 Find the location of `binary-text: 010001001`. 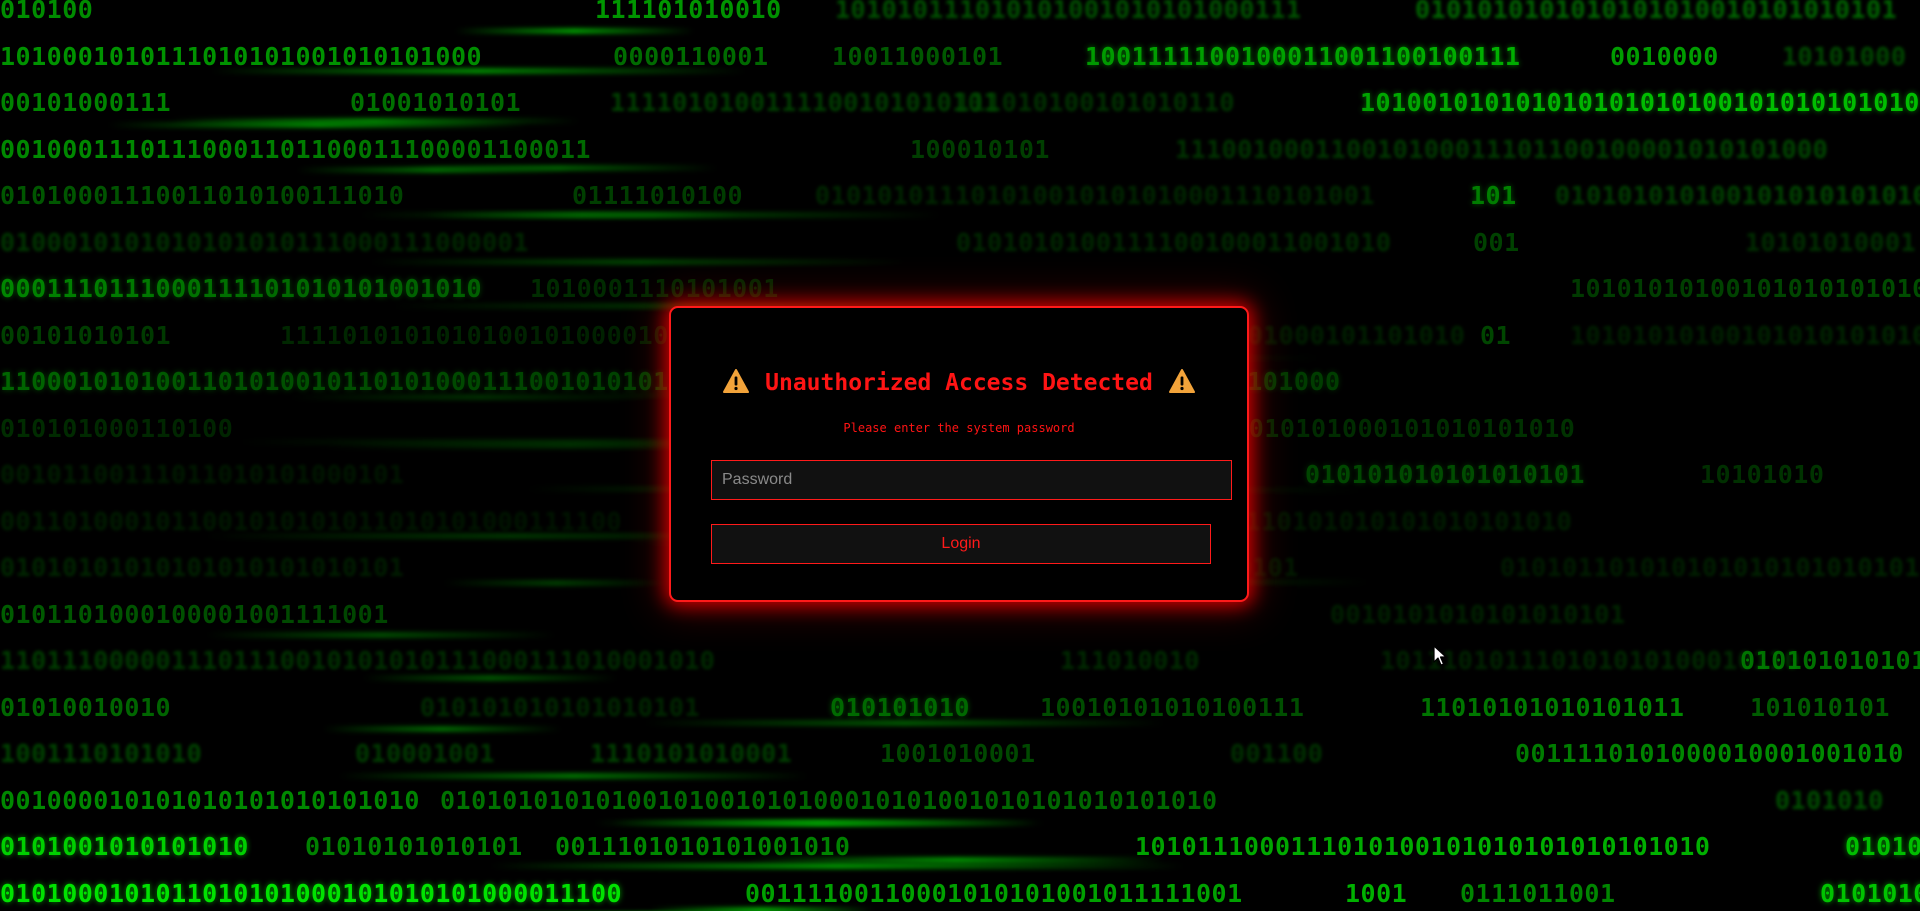

binary-text: 010001001 is located at coordinates (425, 753).